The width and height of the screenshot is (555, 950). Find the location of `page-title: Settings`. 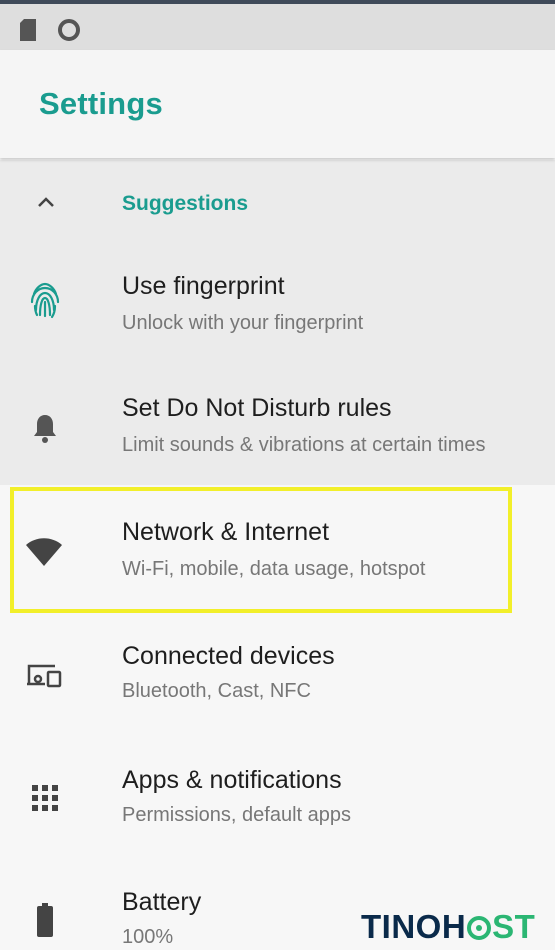

page-title: Settings is located at coordinates (101, 103).